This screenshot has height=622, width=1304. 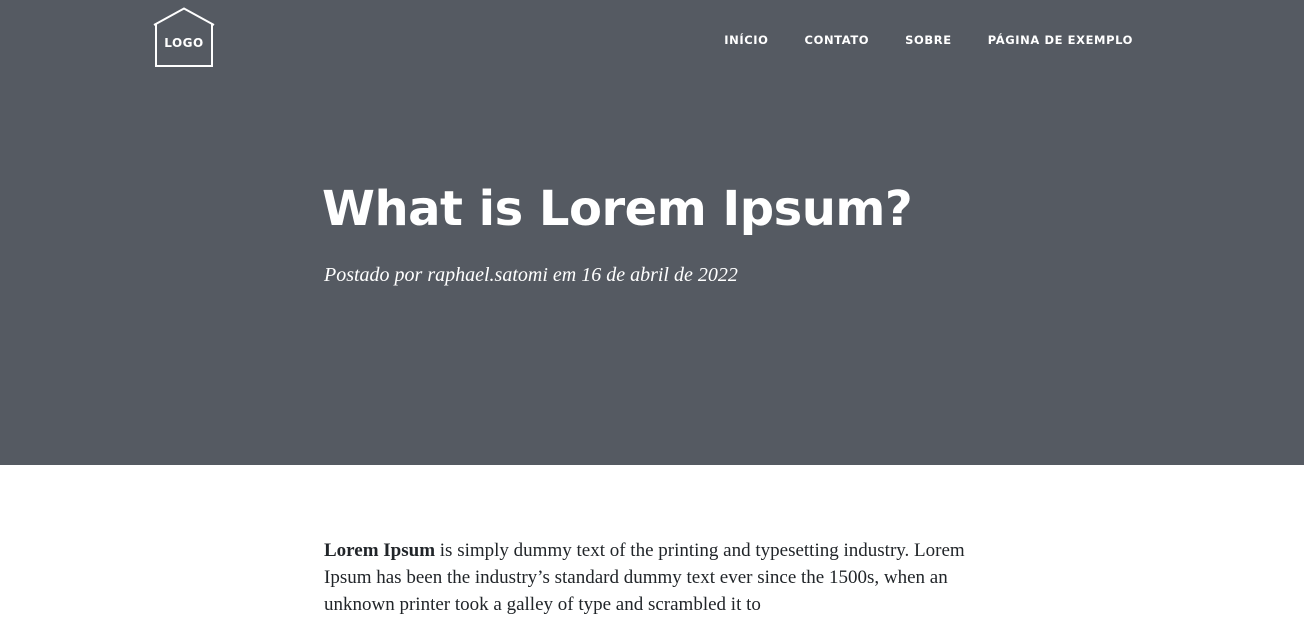 What do you see at coordinates (746, 40) in the screenshot?
I see `nav-link-inicio: INÍCIO` at bounding box center [746, 40].